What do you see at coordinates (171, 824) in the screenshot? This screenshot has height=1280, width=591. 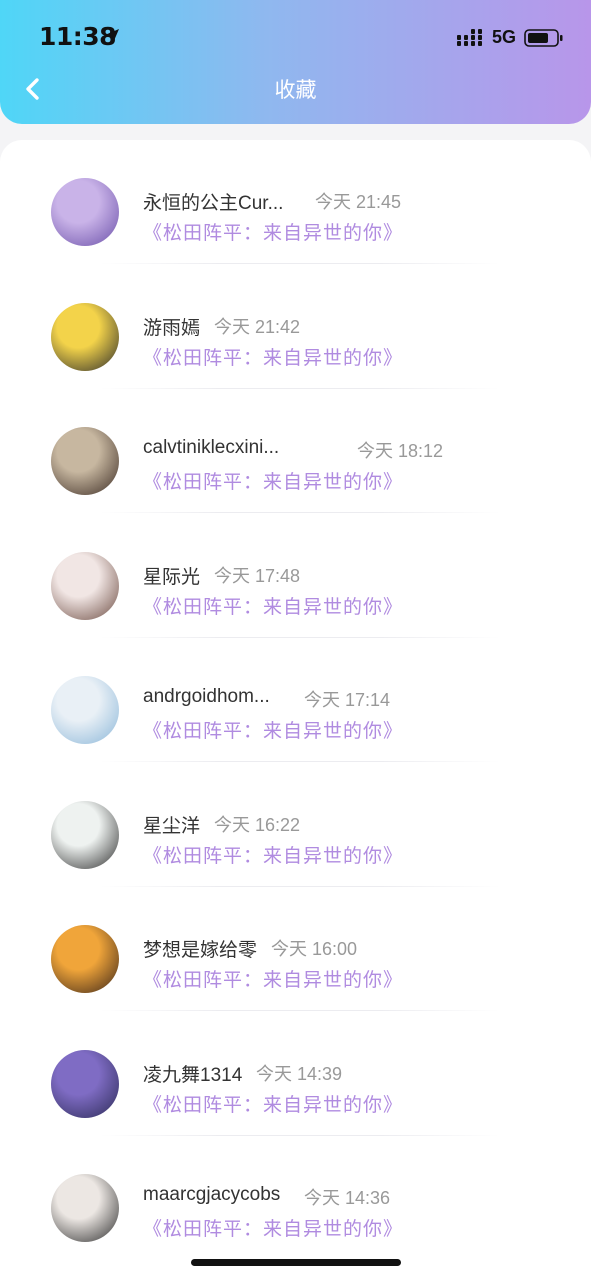 I see `user-name: 星尘洋` at bounding box center [171, 824].